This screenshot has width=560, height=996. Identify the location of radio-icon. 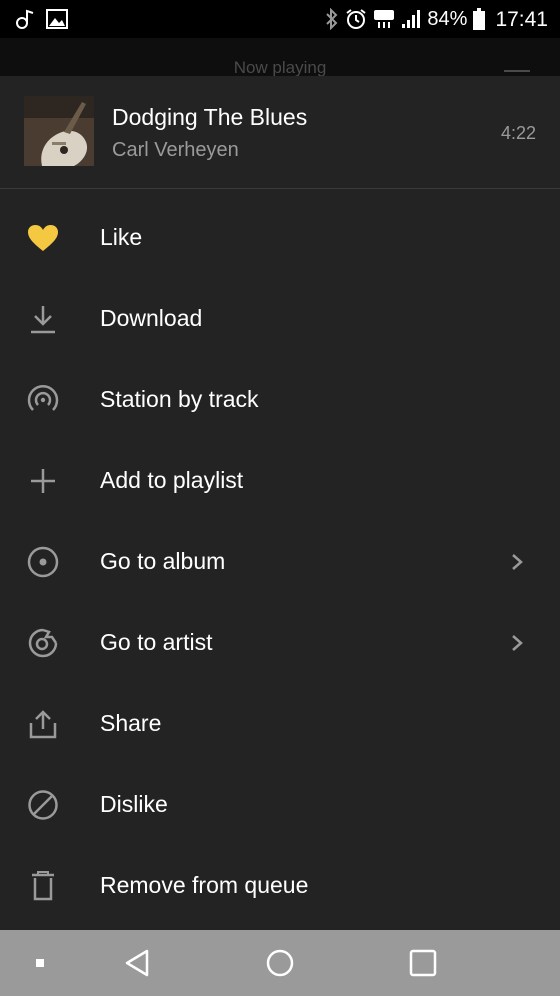
(43, 400).